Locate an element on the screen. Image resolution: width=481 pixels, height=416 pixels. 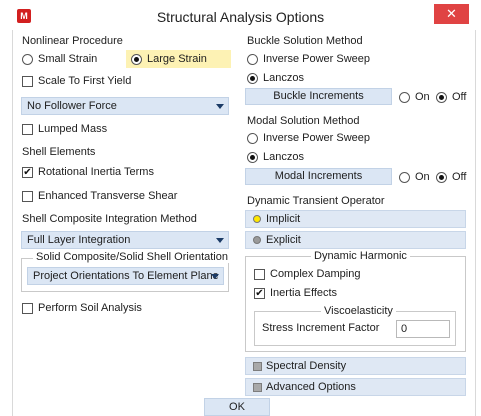
modal-increments-off-label: Off is located at coordinates (459, 177).